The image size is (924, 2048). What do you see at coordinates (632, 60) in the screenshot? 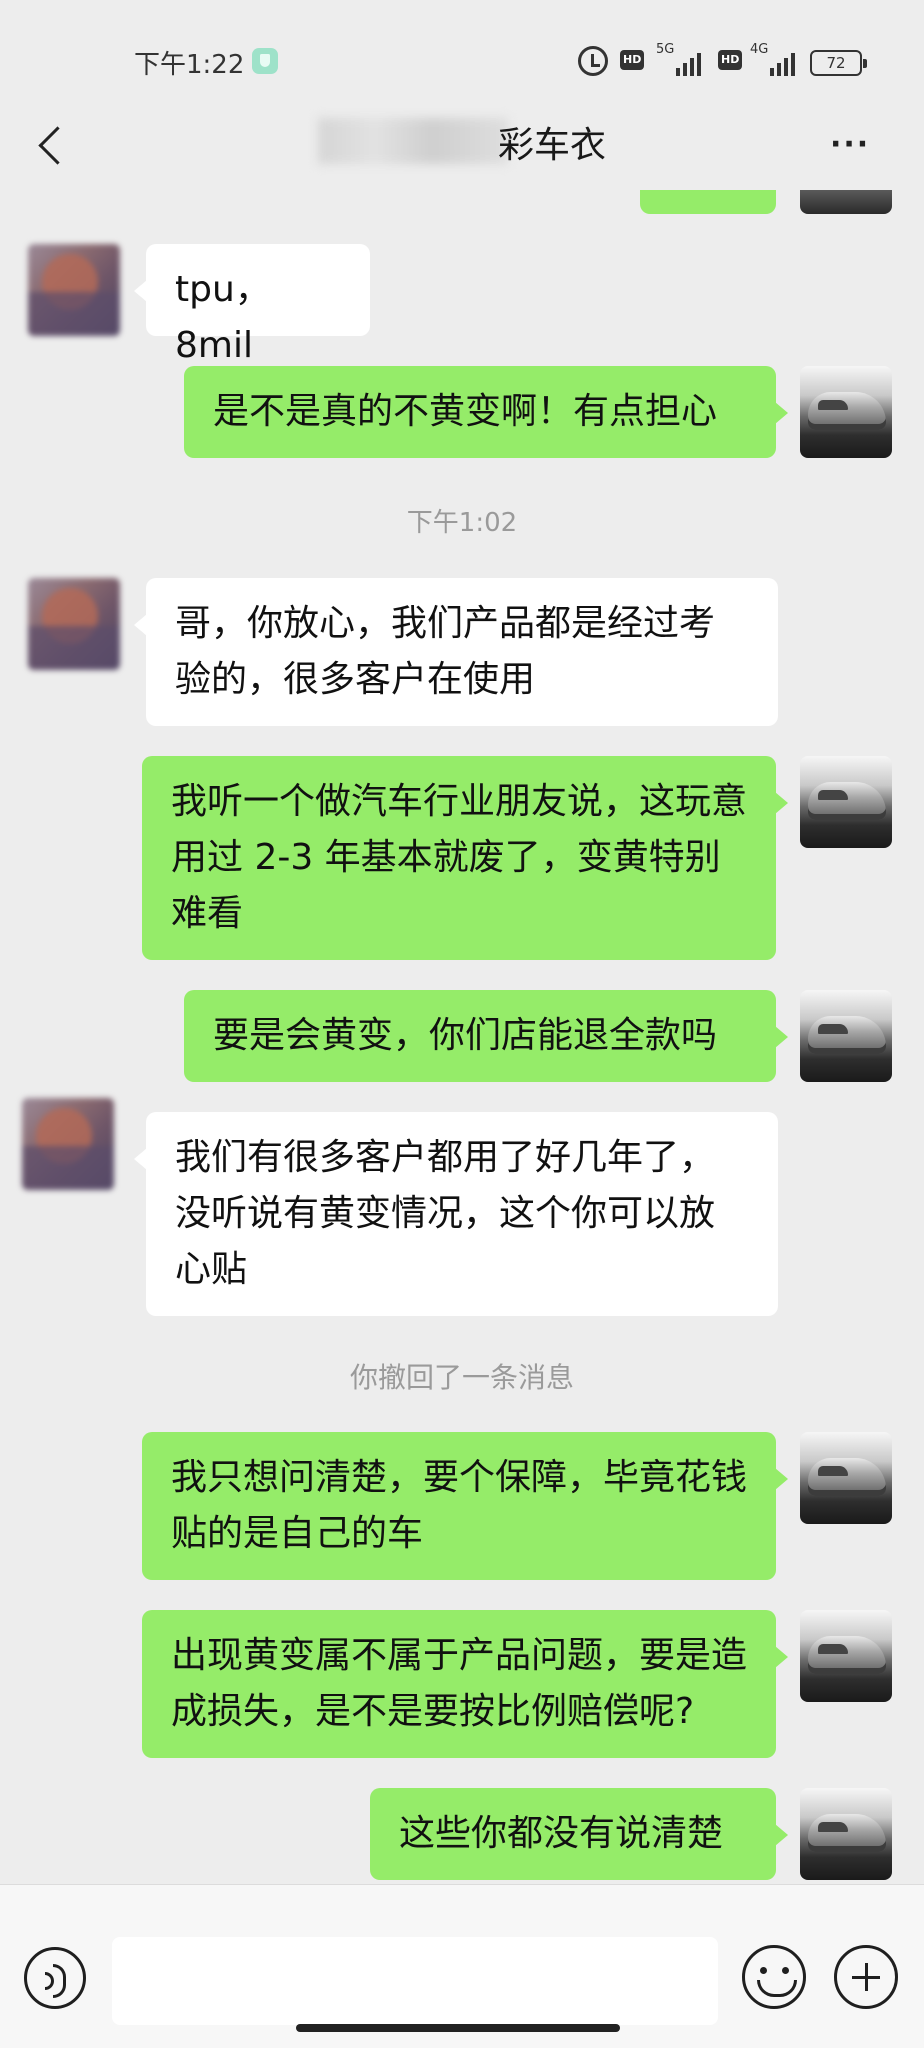
I see `hd-icon: HD` at bounding box center [632, 60].